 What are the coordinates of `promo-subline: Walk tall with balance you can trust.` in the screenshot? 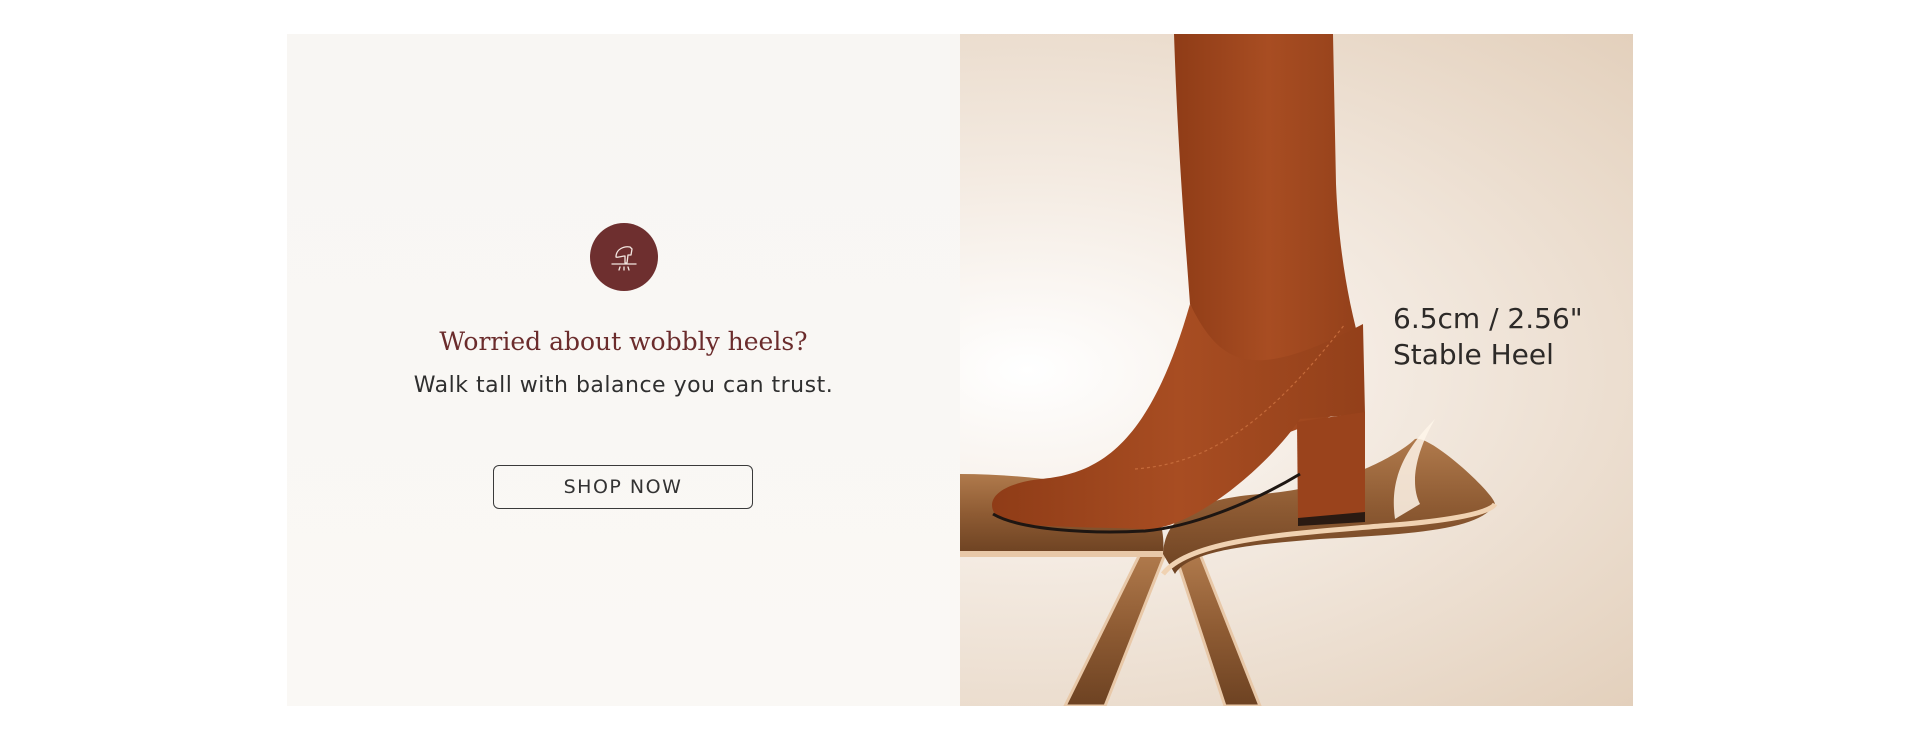 It's located at (623, 385).